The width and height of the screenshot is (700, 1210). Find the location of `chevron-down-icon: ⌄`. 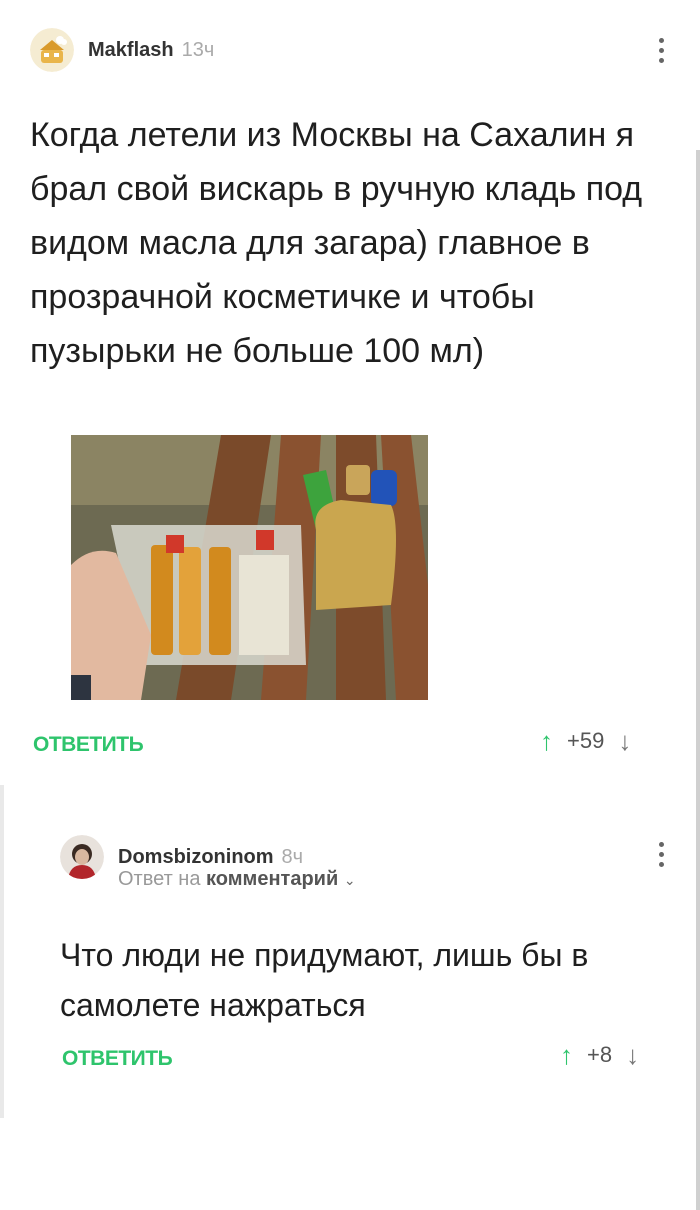

chevron-down-icon: ⌄ is located at coordinates (350, 880).